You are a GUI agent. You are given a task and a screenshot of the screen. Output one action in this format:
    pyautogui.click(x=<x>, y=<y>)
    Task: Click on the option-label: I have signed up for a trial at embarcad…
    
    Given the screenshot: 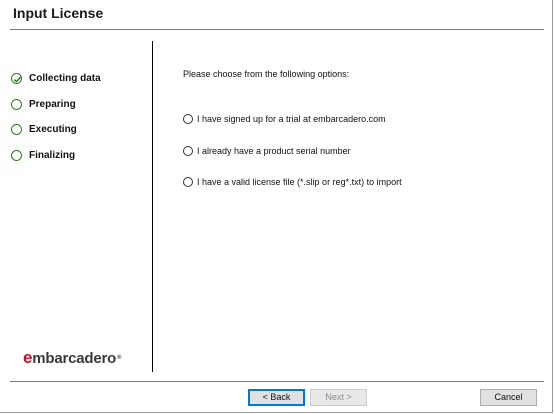 What is the action you would take?
    pyautogui.click(x=291, y=119)
    